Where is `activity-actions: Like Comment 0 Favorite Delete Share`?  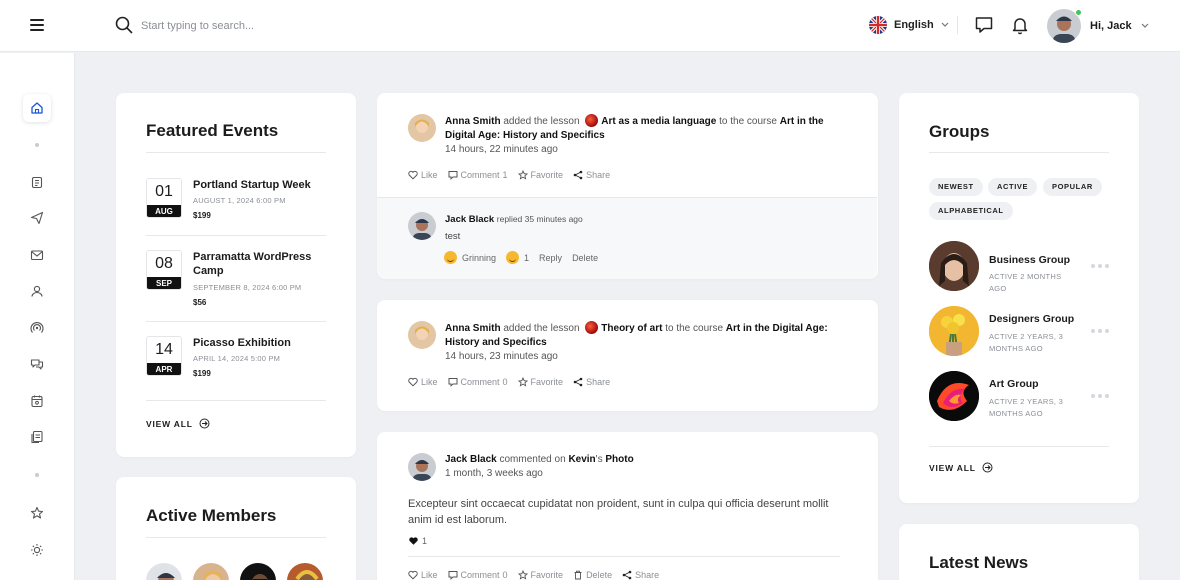 activity-actions: Like Comment 0 Favorite Delete Share is located at coordinates (533, 575).